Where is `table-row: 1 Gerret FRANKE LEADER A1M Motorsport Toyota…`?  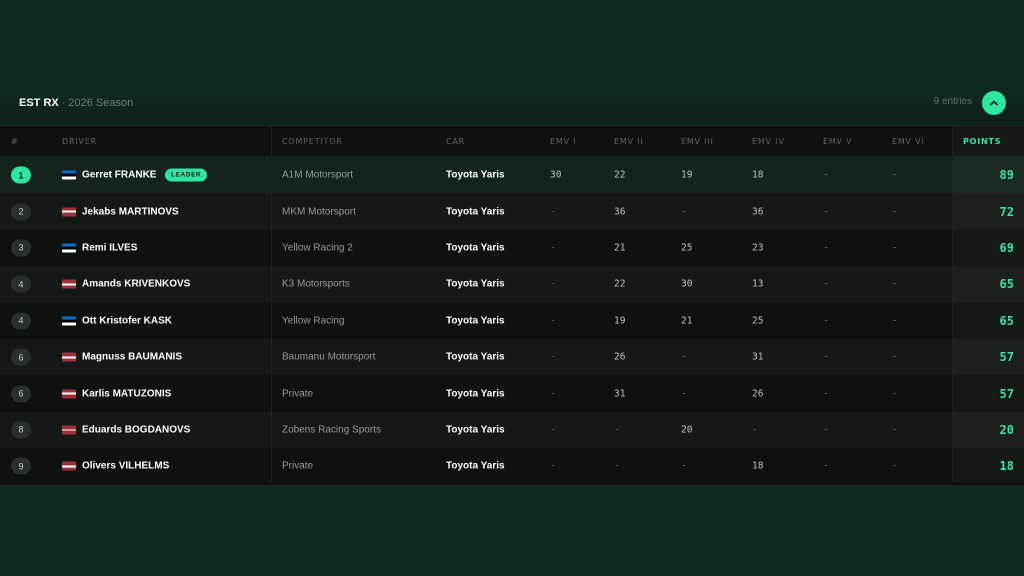 table-row: 1 Gerret FRANKE LEADER A1M Motorsport Toyota… is located at coordinates (512, 175).